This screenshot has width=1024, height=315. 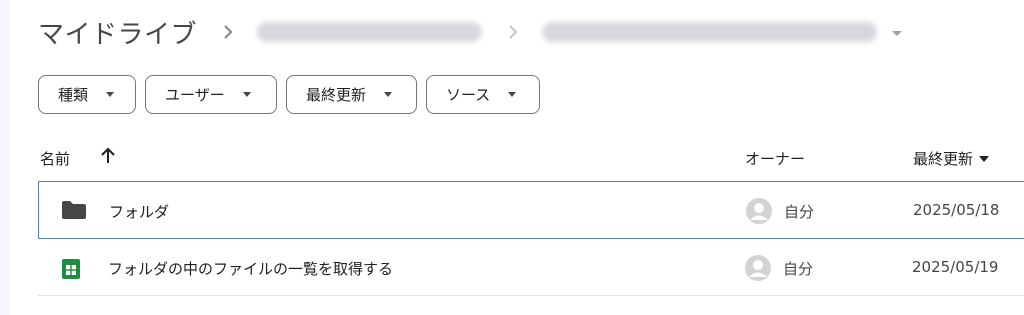 I want to click on filter-modified-button: 最終更新, so click(x=351, y=94).